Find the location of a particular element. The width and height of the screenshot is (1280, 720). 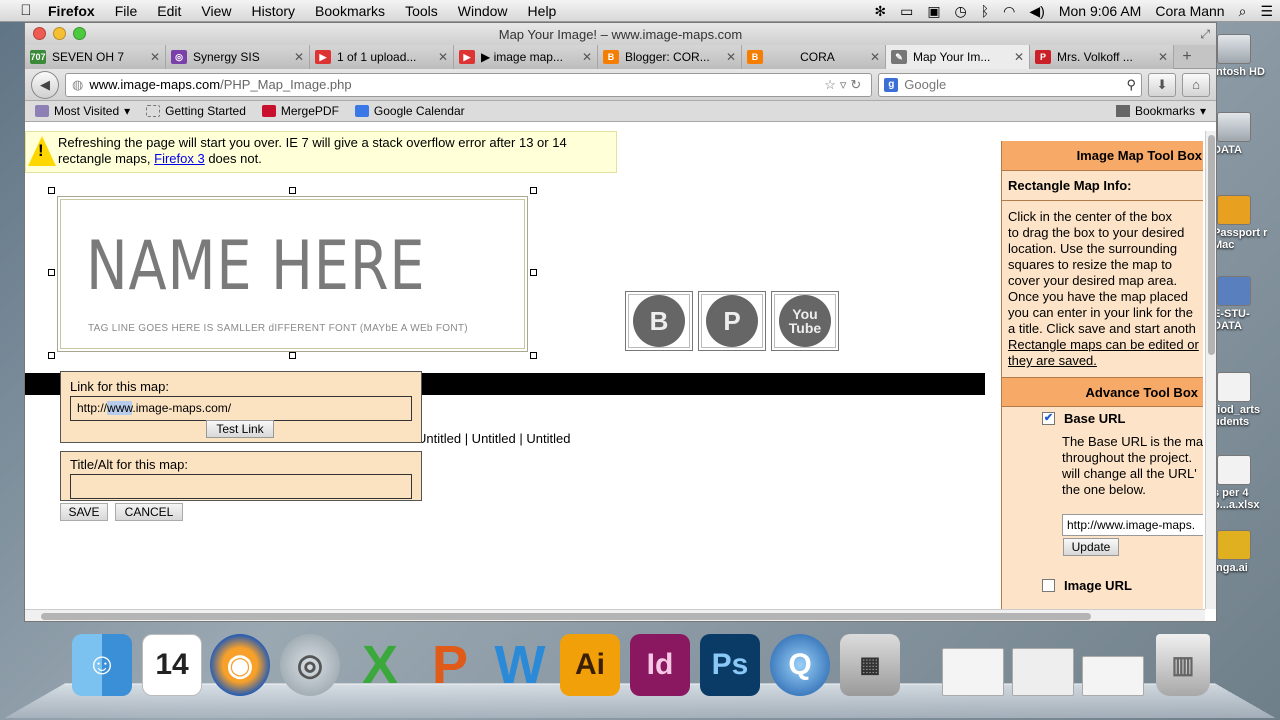

tab-synergy-sis: ◎ Synergy SIS ✕ is located at coordinates (238, 57).